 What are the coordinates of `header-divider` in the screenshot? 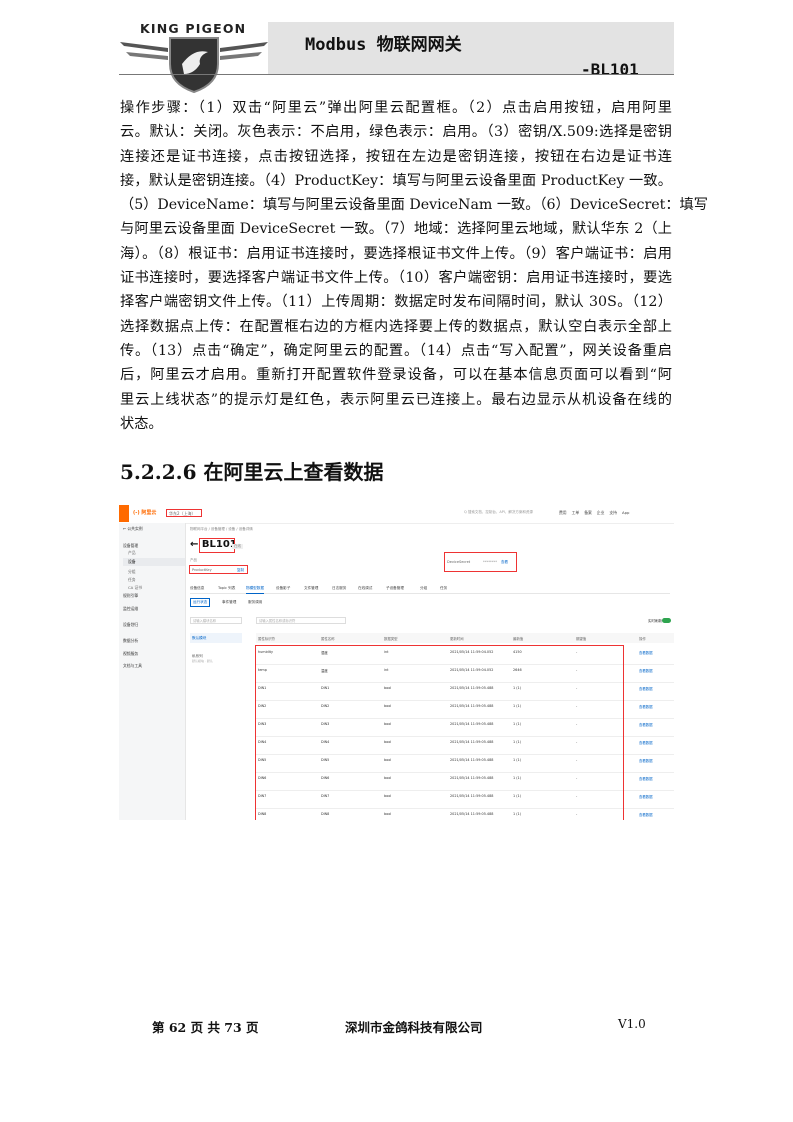 It's located at (396, 74).